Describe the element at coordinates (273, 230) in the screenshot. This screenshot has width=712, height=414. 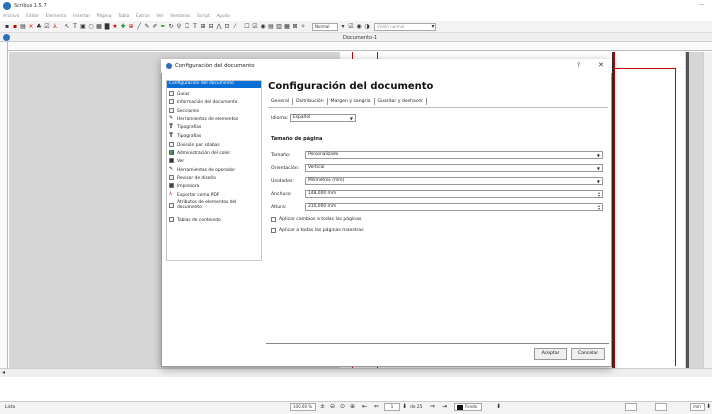
I see `apply-master-pages-checkbox` at that location.